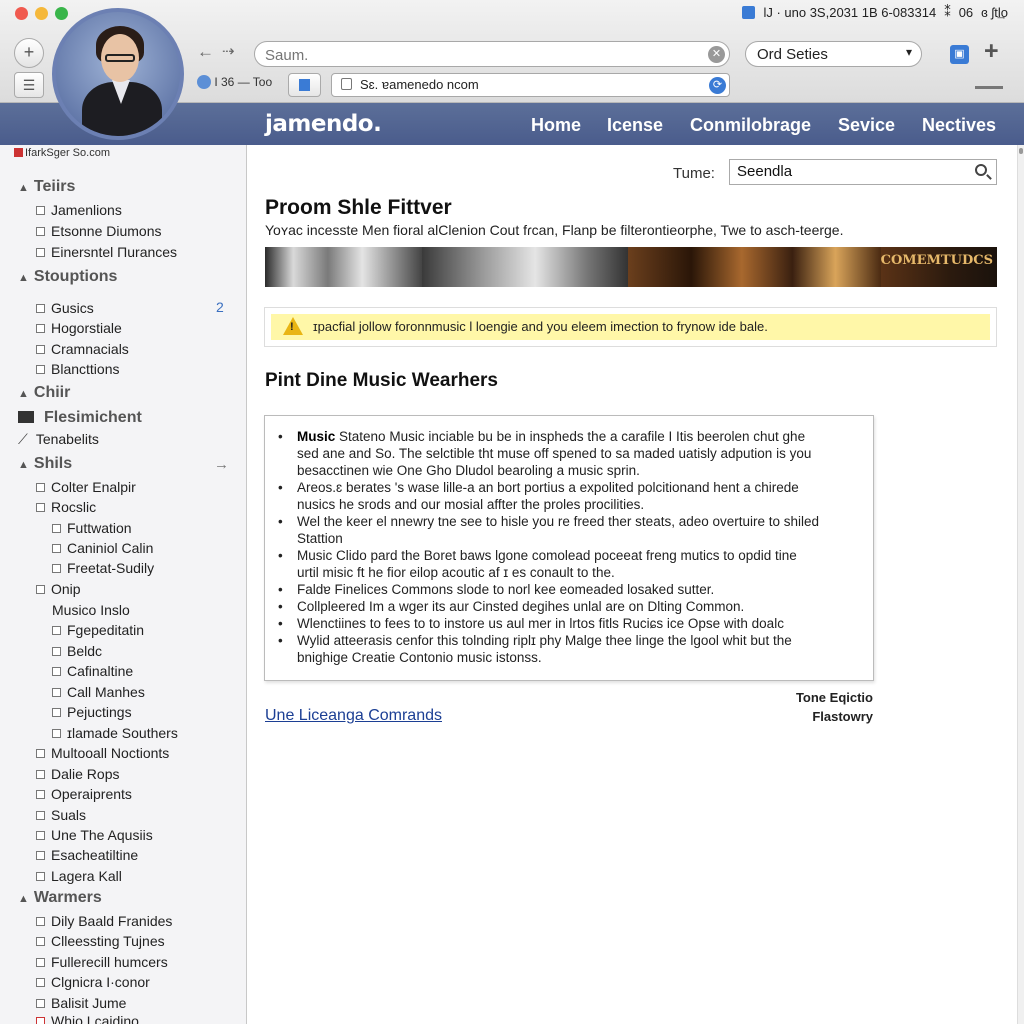 The image size is (1024, 1024). I want to click on sidebar-item: Musico Inslo, so click(91, 610).